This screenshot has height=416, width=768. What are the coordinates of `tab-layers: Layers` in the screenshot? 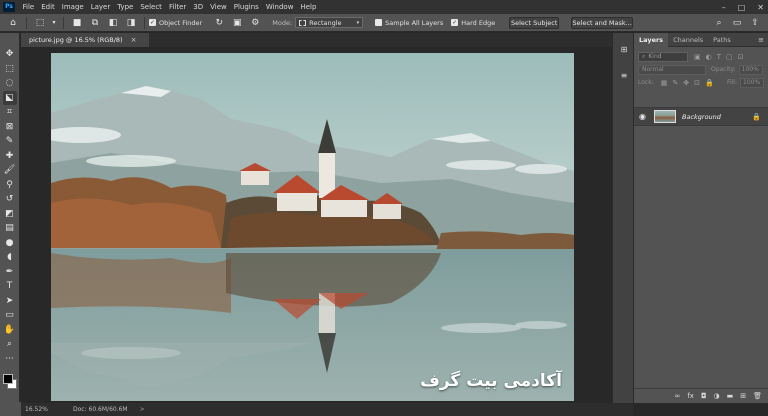 It's located at (651, 39).